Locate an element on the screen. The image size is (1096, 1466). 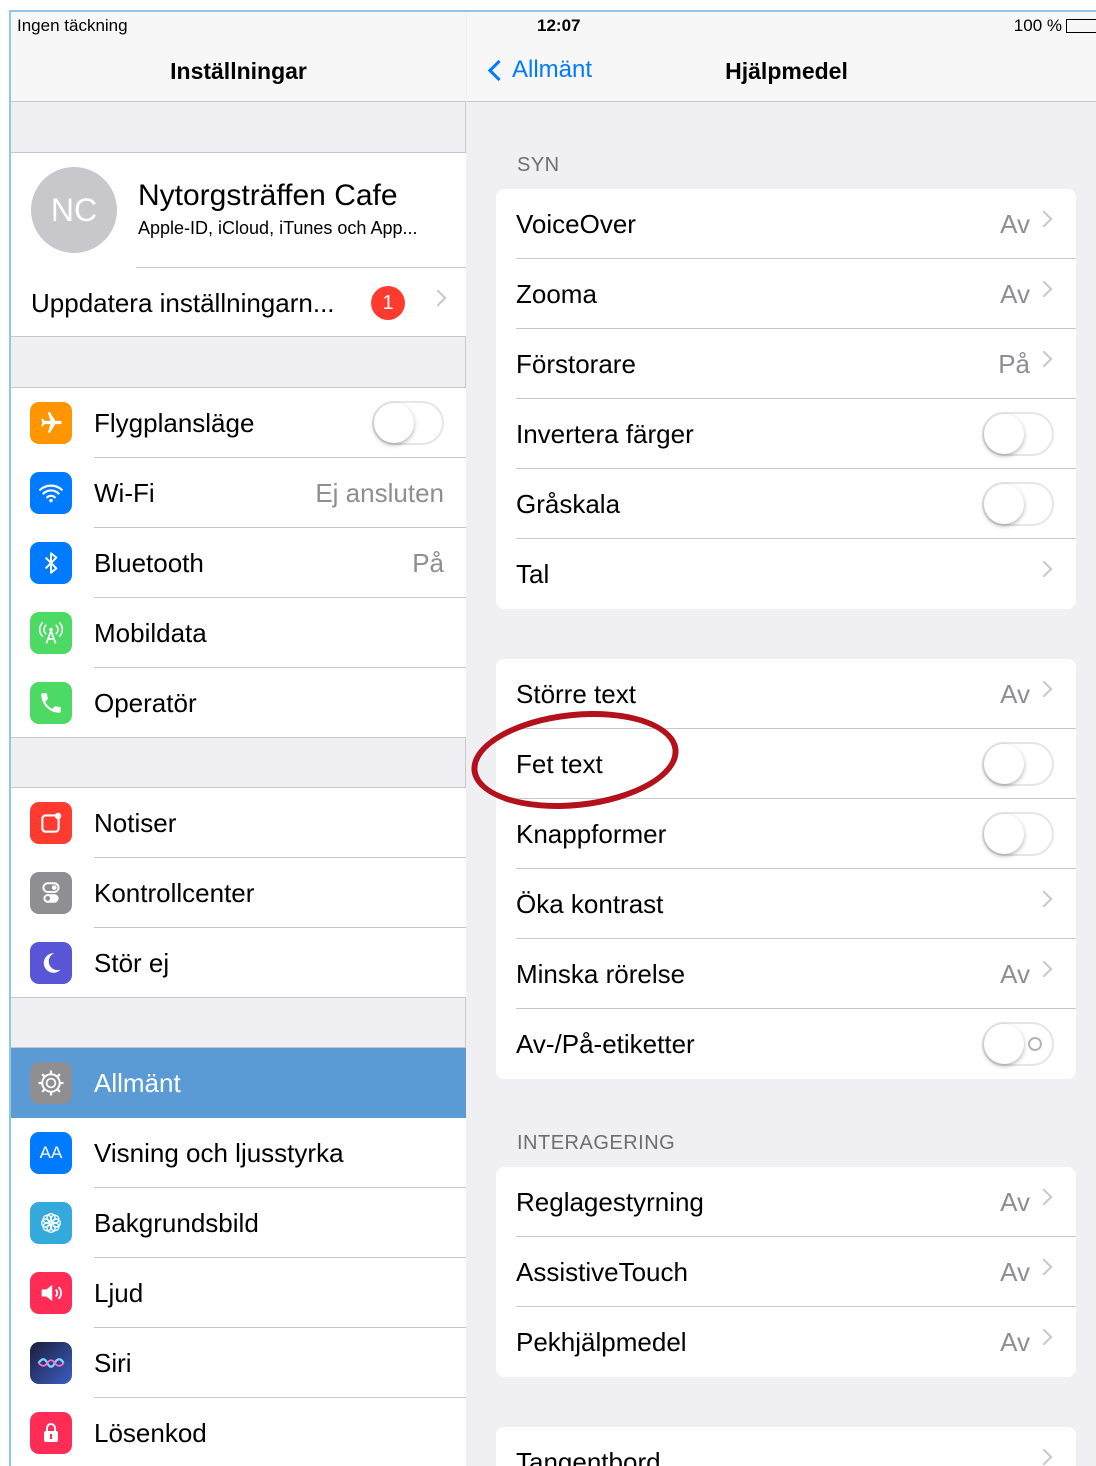
sidebar-item-control-center: Kontrollcenter is located at coordinates (238, 893).